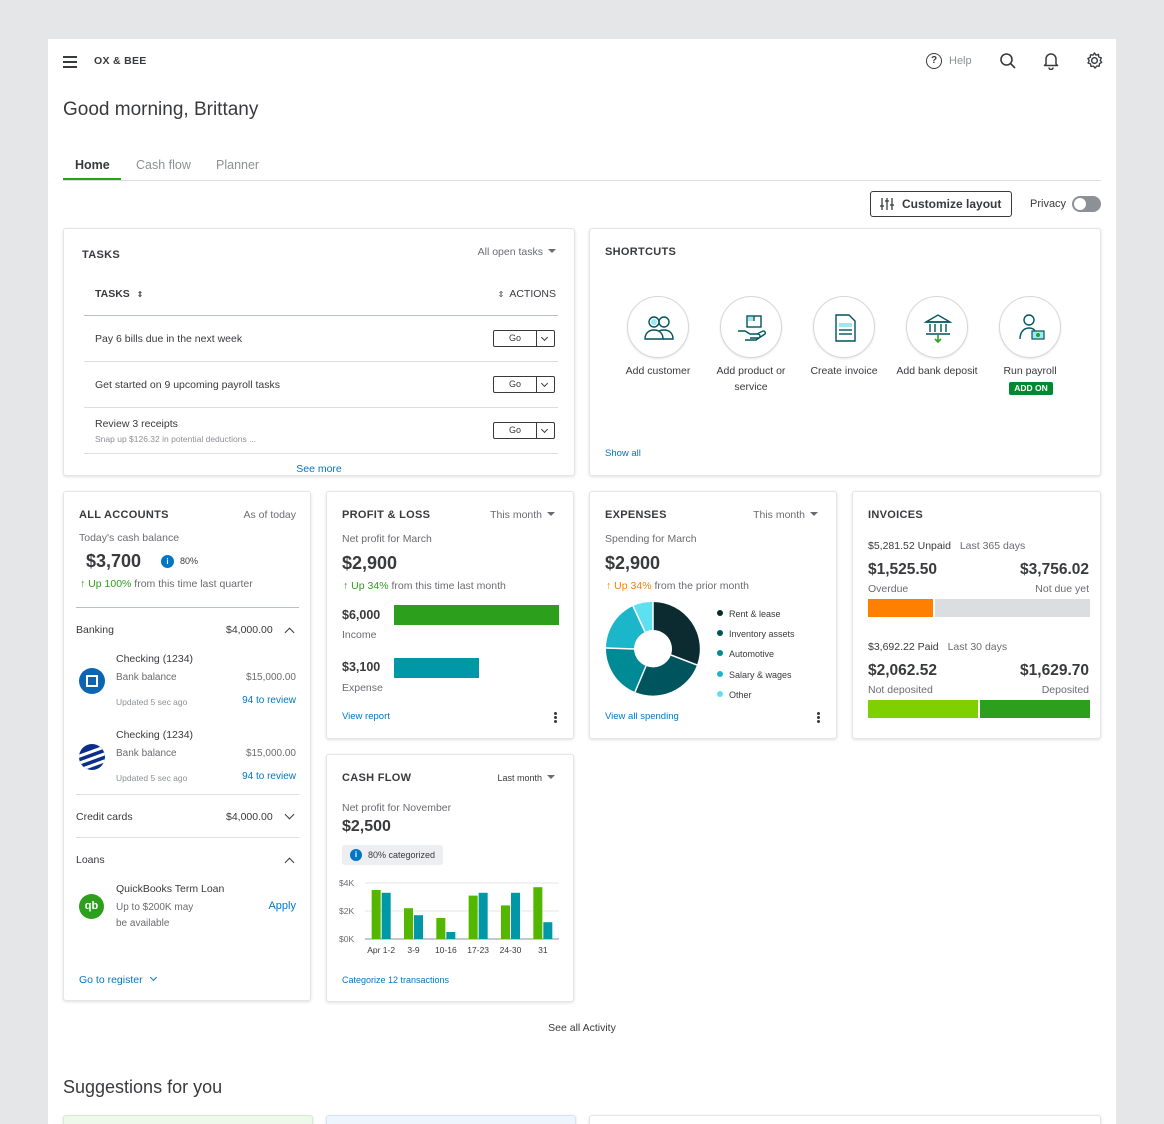 This screenshot has width=1164, height=1124. I want to click on banking-section: Banking, so click(95, 630).